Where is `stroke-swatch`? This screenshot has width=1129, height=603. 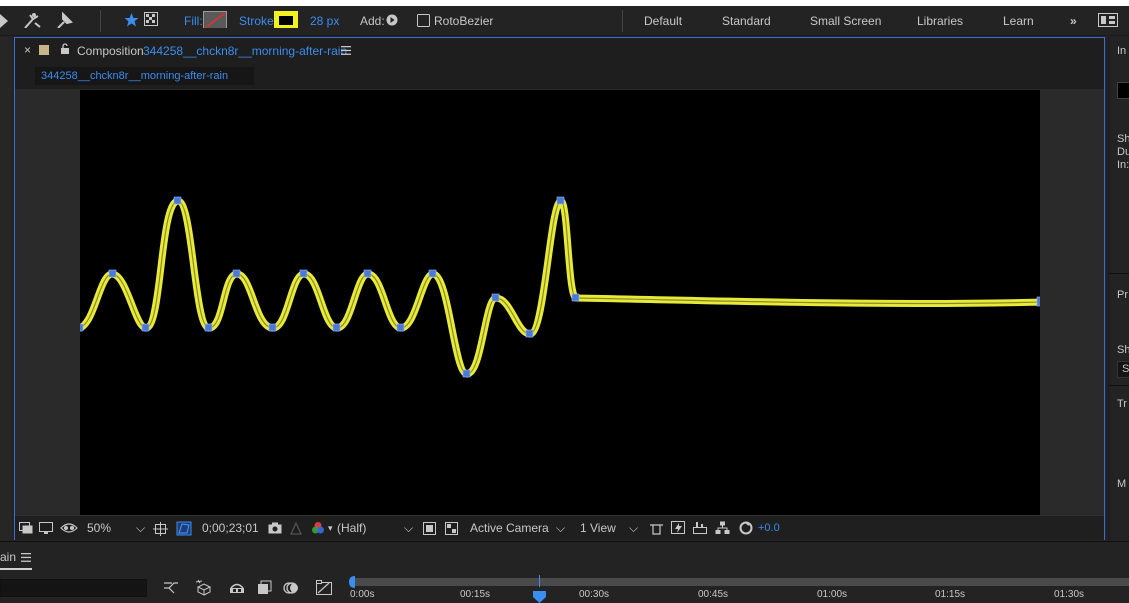 stroke-swatch is located at coordinates (286, 19).